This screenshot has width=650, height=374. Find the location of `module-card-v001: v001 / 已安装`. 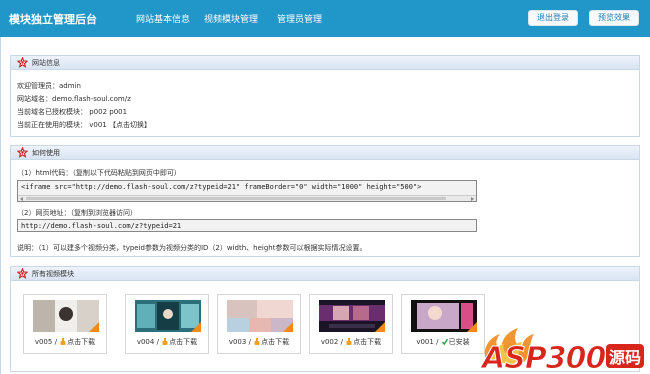

module-card-v001: v001 / 已安装 is located at coordinates (443, 324).